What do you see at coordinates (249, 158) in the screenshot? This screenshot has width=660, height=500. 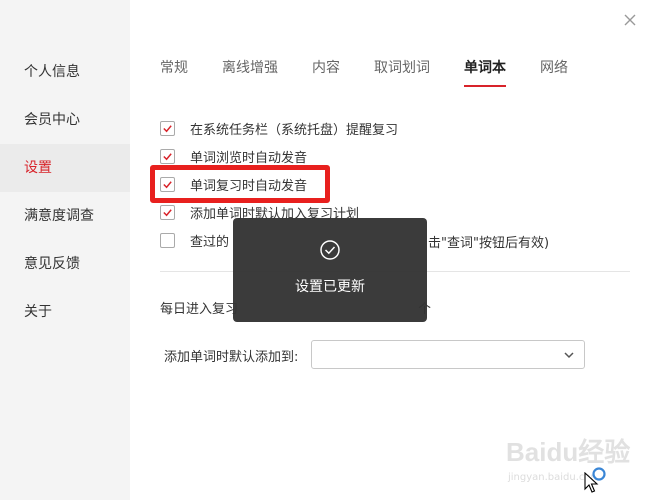 I see `option-label: 单词浏览时自动发音` at bounding box center [249, 158].